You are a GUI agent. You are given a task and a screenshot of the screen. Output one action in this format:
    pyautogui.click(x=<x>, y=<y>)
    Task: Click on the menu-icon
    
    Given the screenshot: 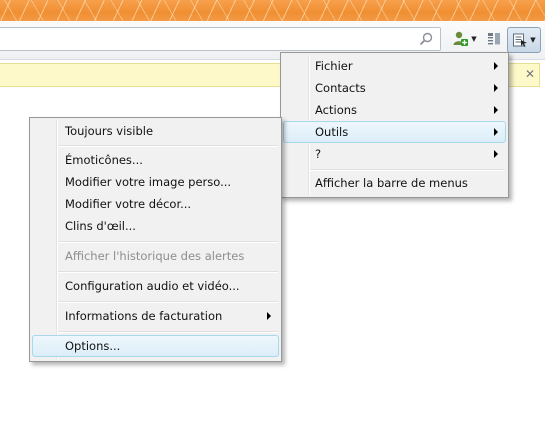 What is the action you would take?
    pyautogui.click(x=520, y=40)
    